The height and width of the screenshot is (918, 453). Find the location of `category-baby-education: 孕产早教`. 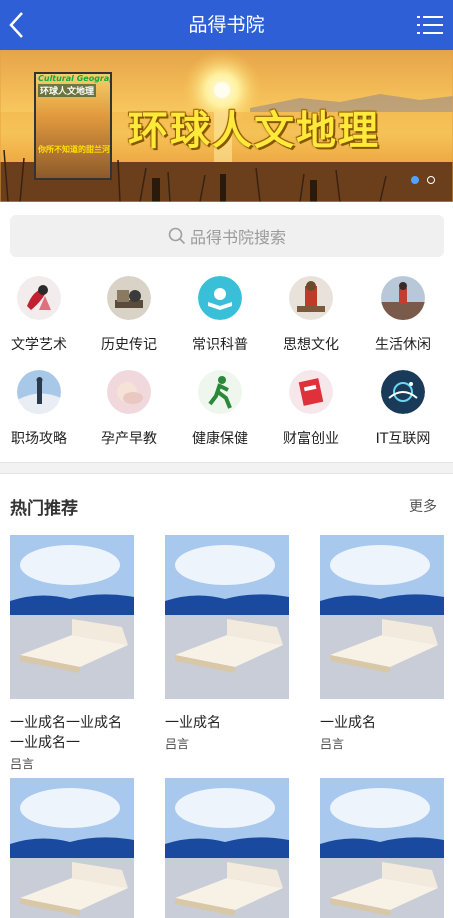

category-baby-education: 孕产早教 is located at coordinates (129, 409).